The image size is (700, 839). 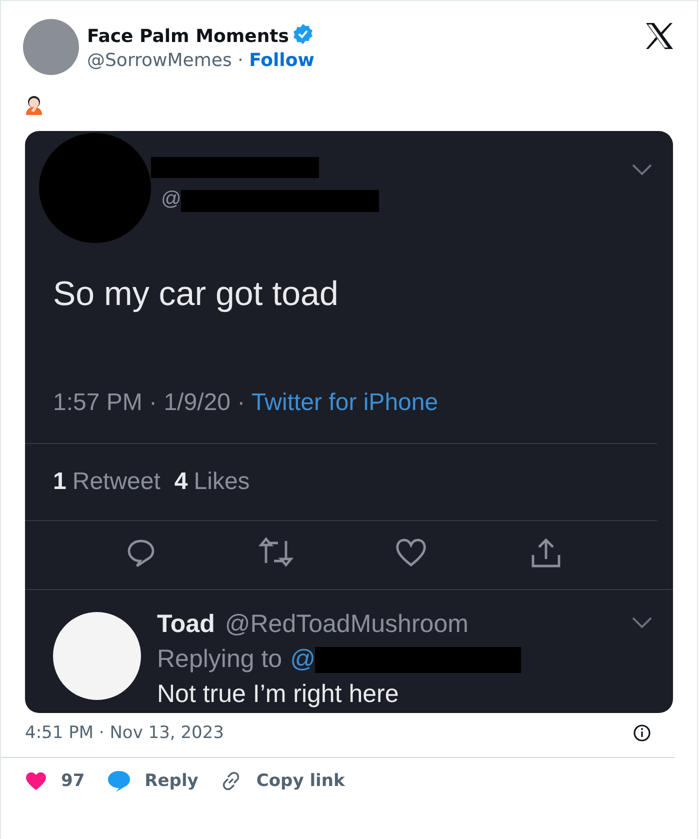 What do you see at coordinates (281, 60) in the screenshot?
I see `follow-link: Follow` at bounding box center [281, 60].